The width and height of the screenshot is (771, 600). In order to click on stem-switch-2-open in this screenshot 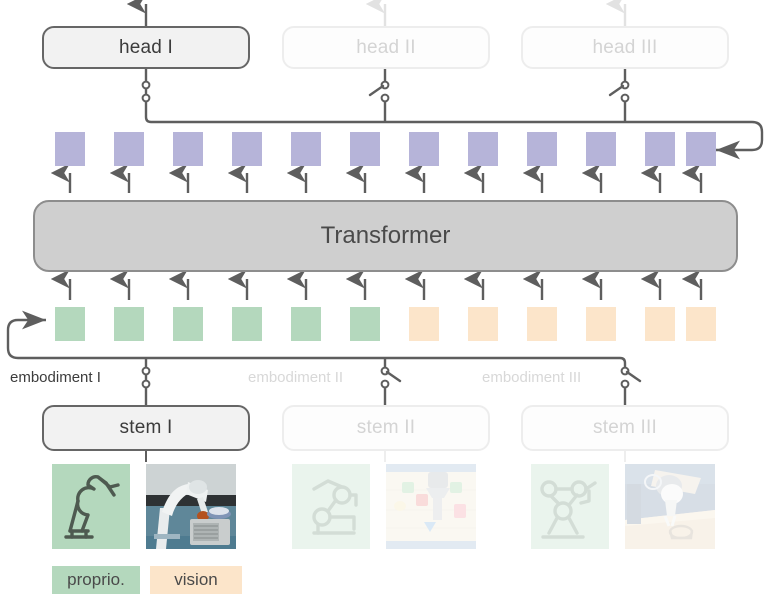, I will do `click(391, 381)`.